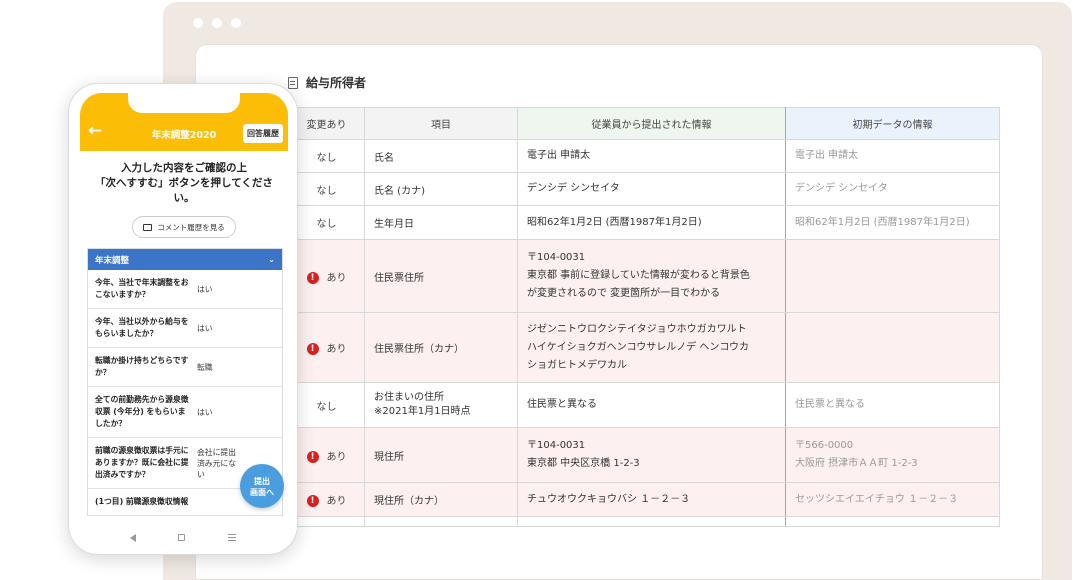 This screenshot has width=1073, height=580. I want to click on employee-cell: デンシデ シンセイタ, so click(651, 189).